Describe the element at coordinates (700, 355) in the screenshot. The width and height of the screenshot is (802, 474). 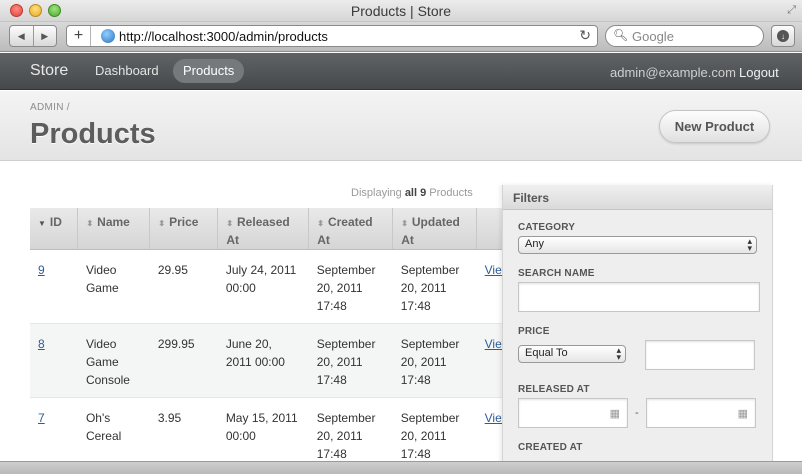
I see `price-value-input` at that location.